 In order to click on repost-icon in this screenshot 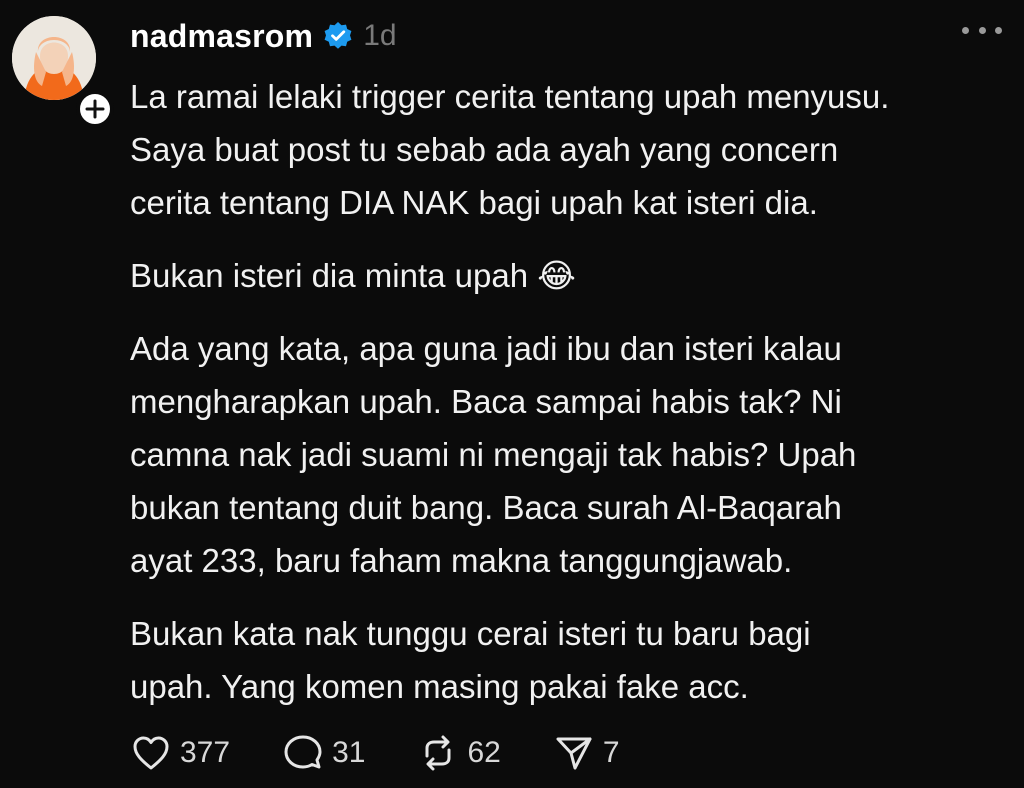, I will do `click(438, 753)`.